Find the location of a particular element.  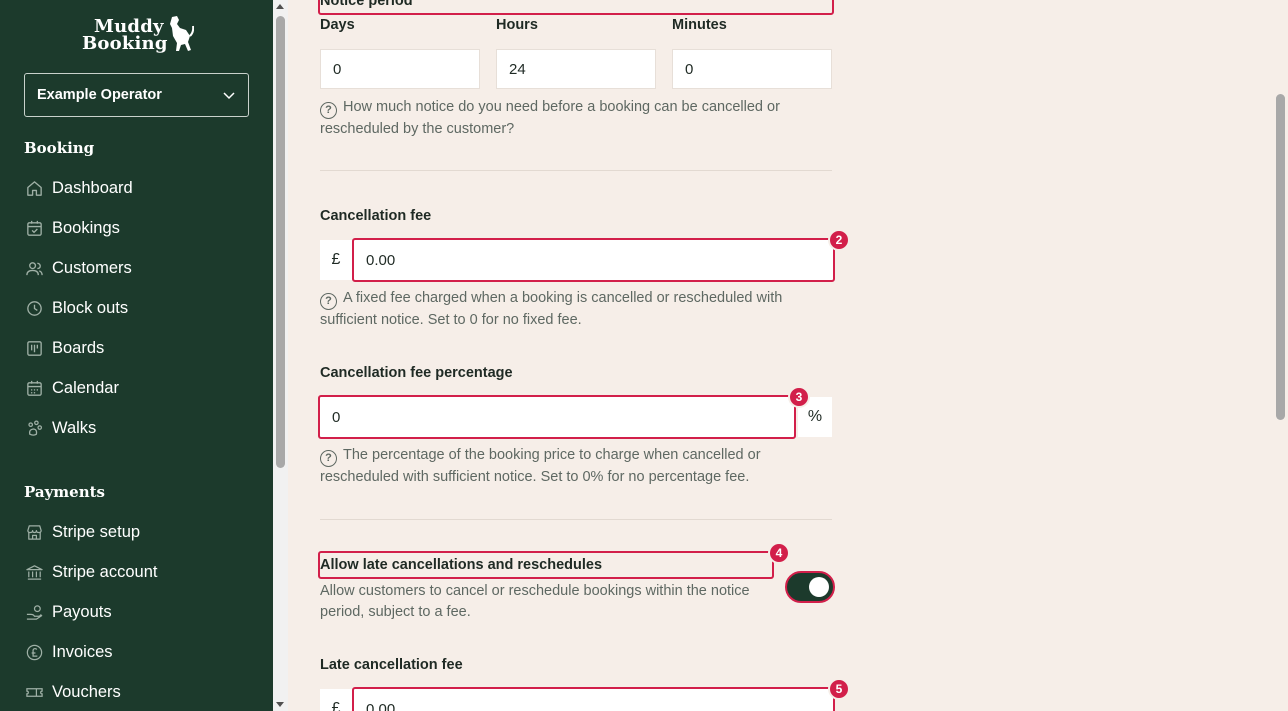

muddy-booking-logo: Muddy Booking is located at coordinates (137, 35).